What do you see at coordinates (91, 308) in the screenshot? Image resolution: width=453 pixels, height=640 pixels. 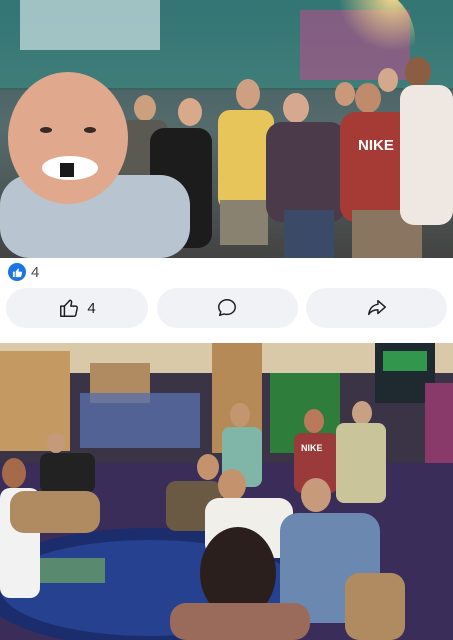 I see `like-button-count: 4` at bounding box center [91, 308].